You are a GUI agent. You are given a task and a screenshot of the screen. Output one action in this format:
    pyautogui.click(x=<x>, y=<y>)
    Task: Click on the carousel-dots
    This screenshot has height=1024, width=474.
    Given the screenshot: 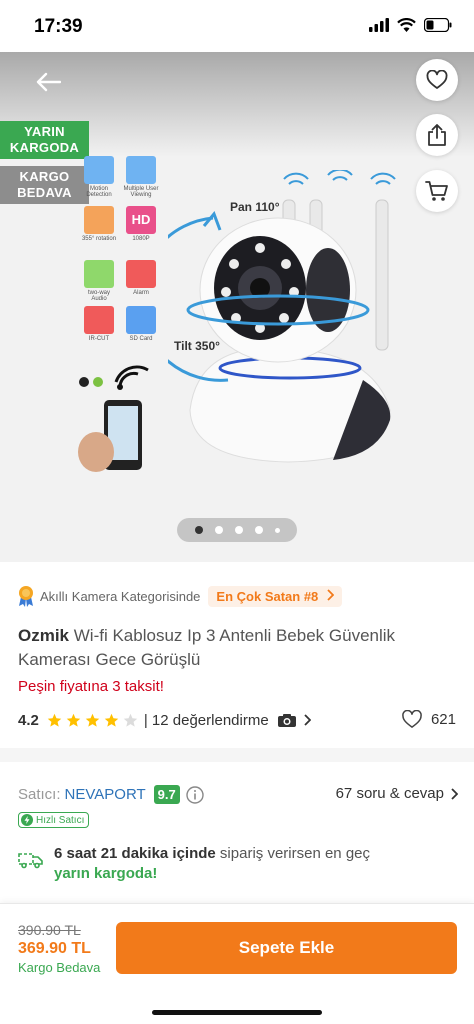 What is the action you would take?
    pyautogui.click(x=237, y=530)
    